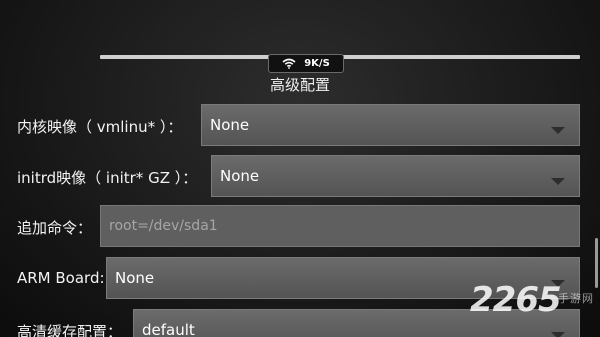 This screenshot has height=337, width=600. Describe the element at coordinates (395, 176) in the screenshot. I see `initrd-image-dropdown: None` at that location.